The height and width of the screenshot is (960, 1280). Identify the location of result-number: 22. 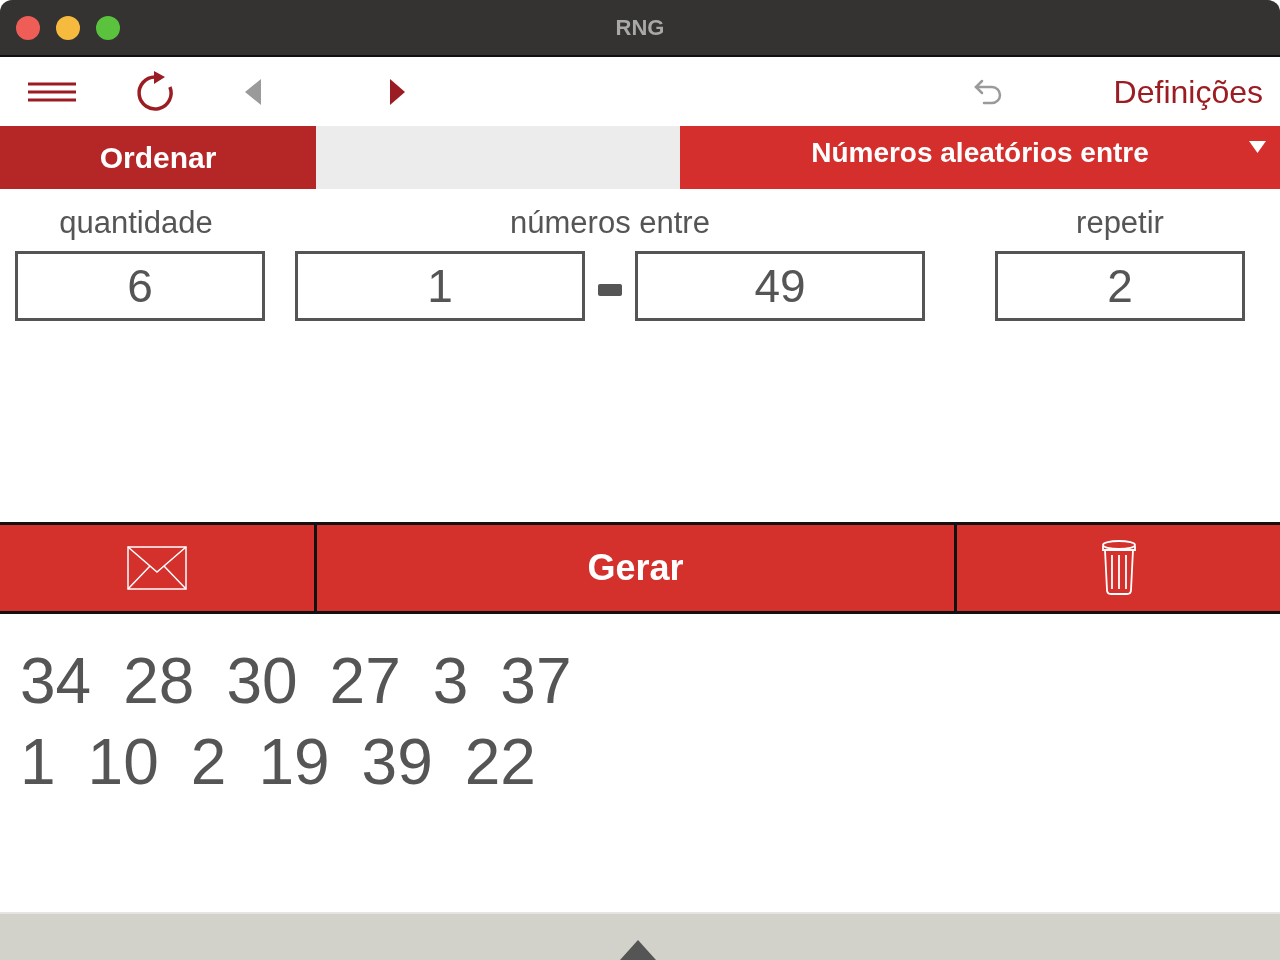
(500, 761).